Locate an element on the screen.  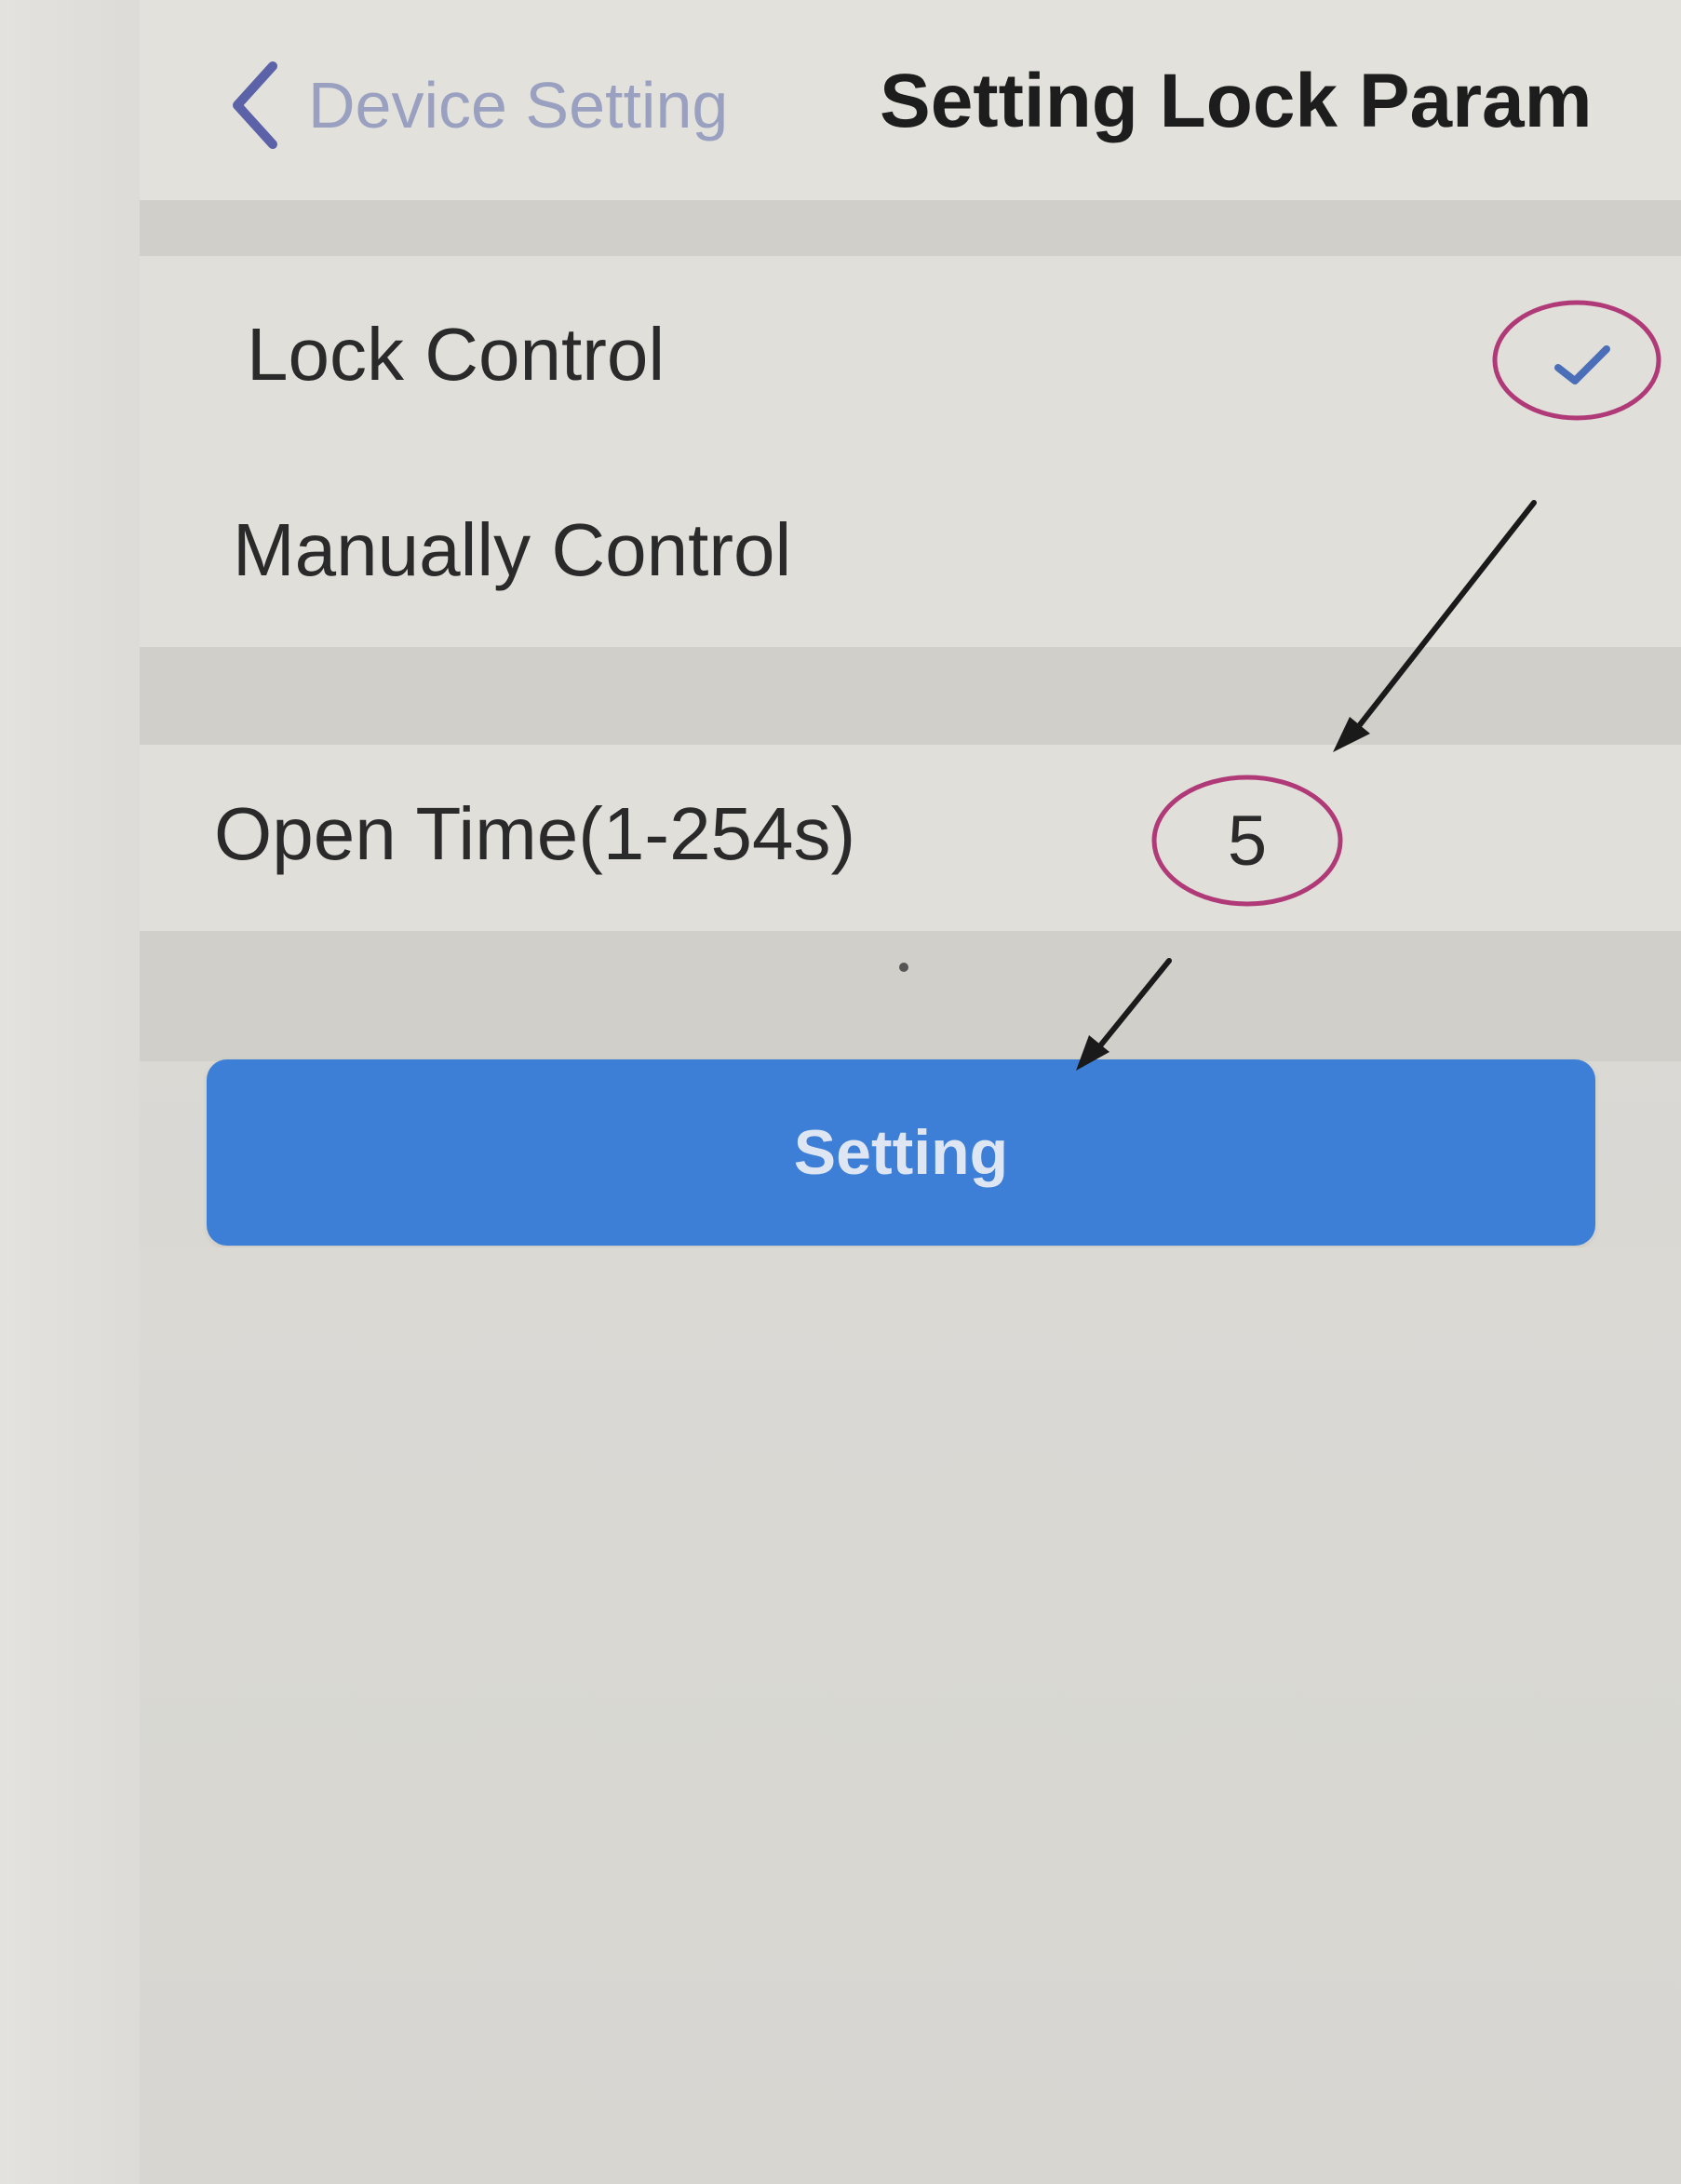
dust-speck is located at coordinates (903, 967).